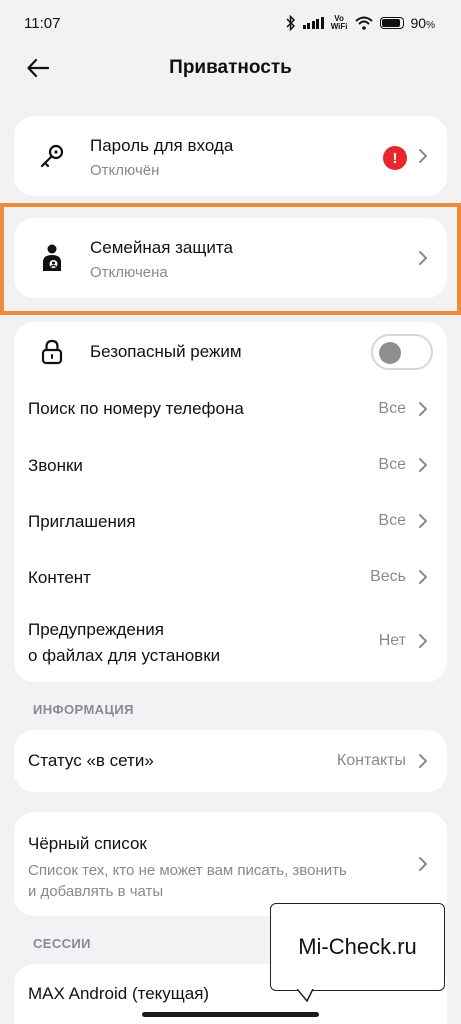 The image size is (461, 1024). Describe the element at coordinates (59, 577) in the screenshot. I see `content-title: Контент` at that location.